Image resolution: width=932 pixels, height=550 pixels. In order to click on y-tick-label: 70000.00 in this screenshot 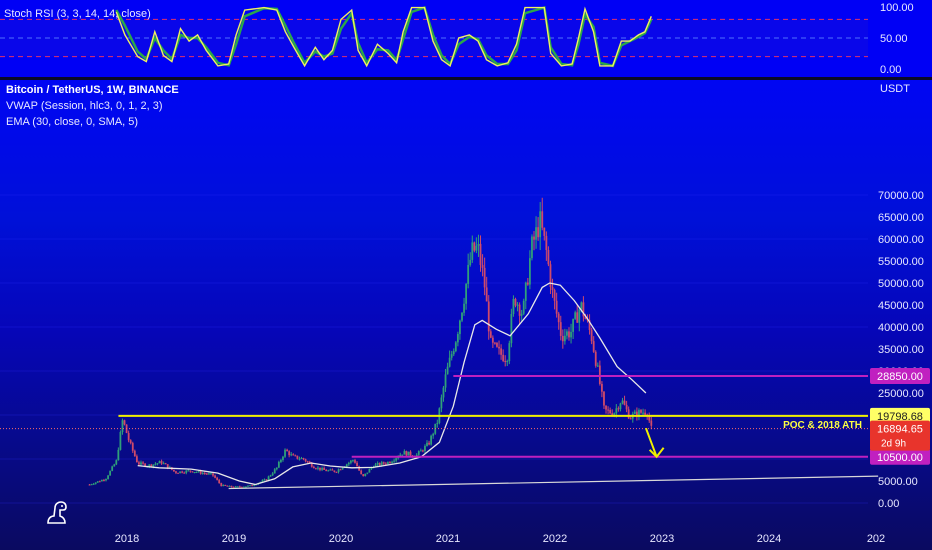, I will do `click(901, 196)`.